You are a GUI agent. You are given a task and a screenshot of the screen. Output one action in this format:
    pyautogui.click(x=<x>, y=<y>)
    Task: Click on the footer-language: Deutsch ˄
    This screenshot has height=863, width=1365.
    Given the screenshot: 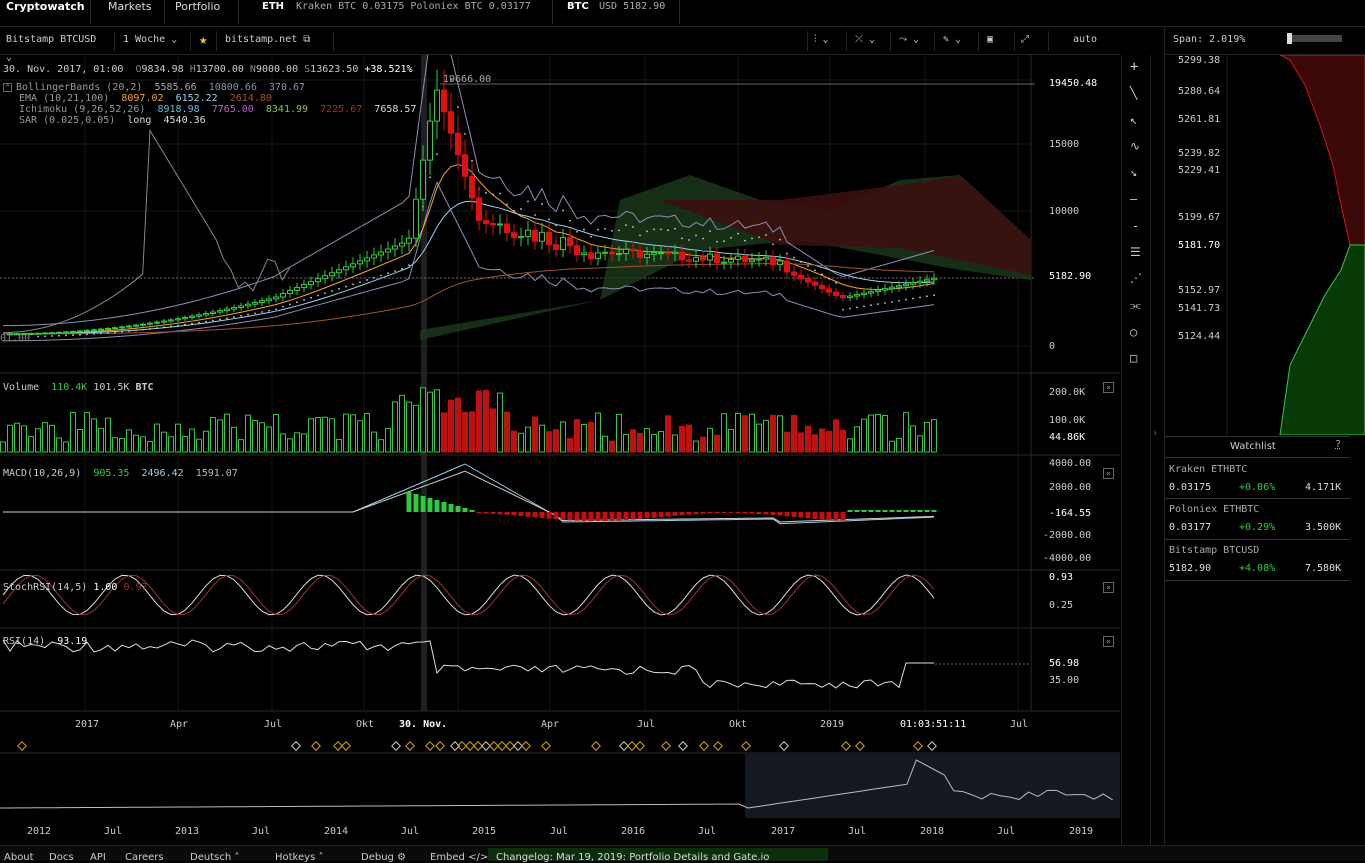 What is the action you would take?
    pyautogui.click(x=214, y=857)
    